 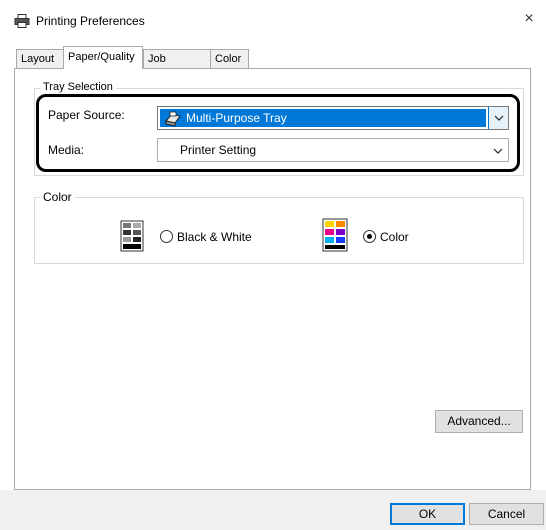 I want to click on paper-source-label: Paper Source:, so click(x=86, y=115).